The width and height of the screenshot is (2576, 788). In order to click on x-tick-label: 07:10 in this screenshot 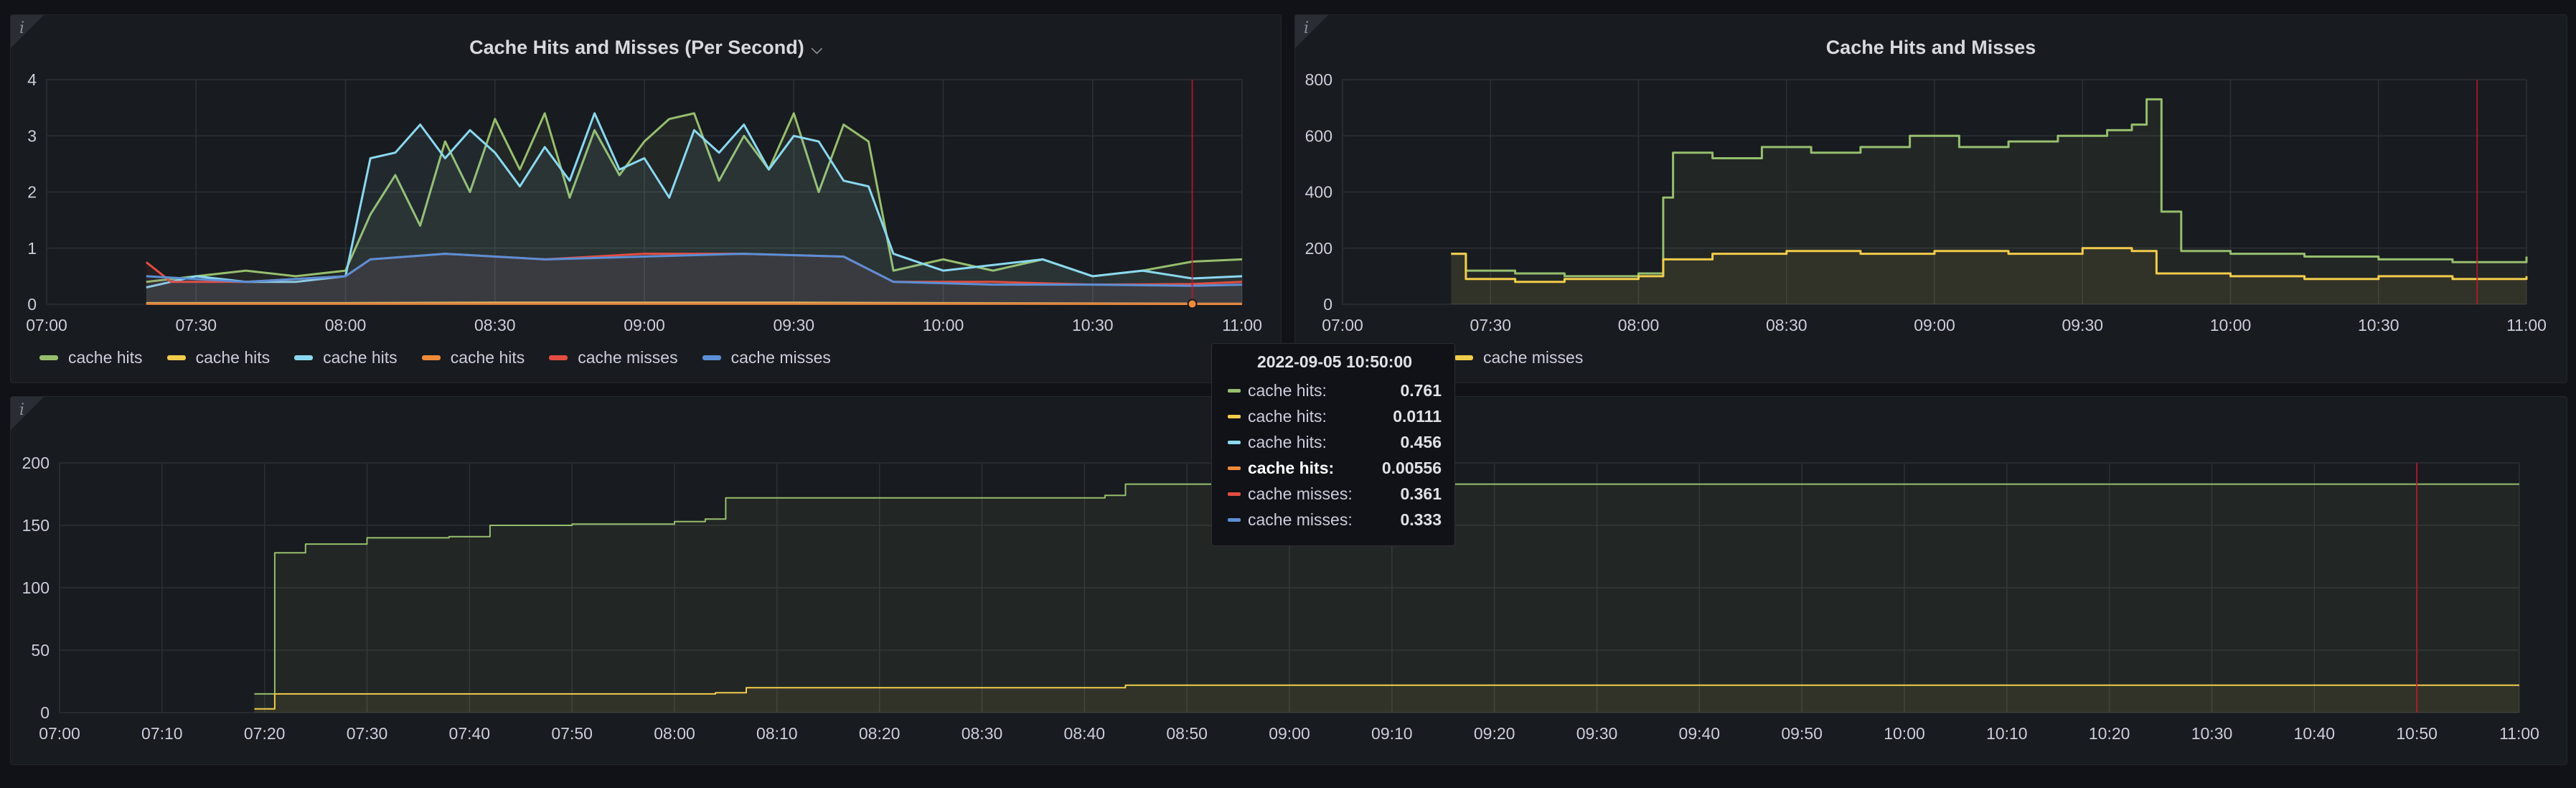, I will do `click(162, 733)`.